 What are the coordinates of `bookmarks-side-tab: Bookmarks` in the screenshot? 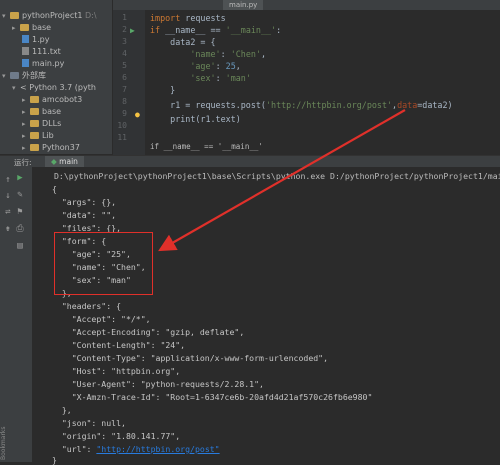 It's located at (5, 440).